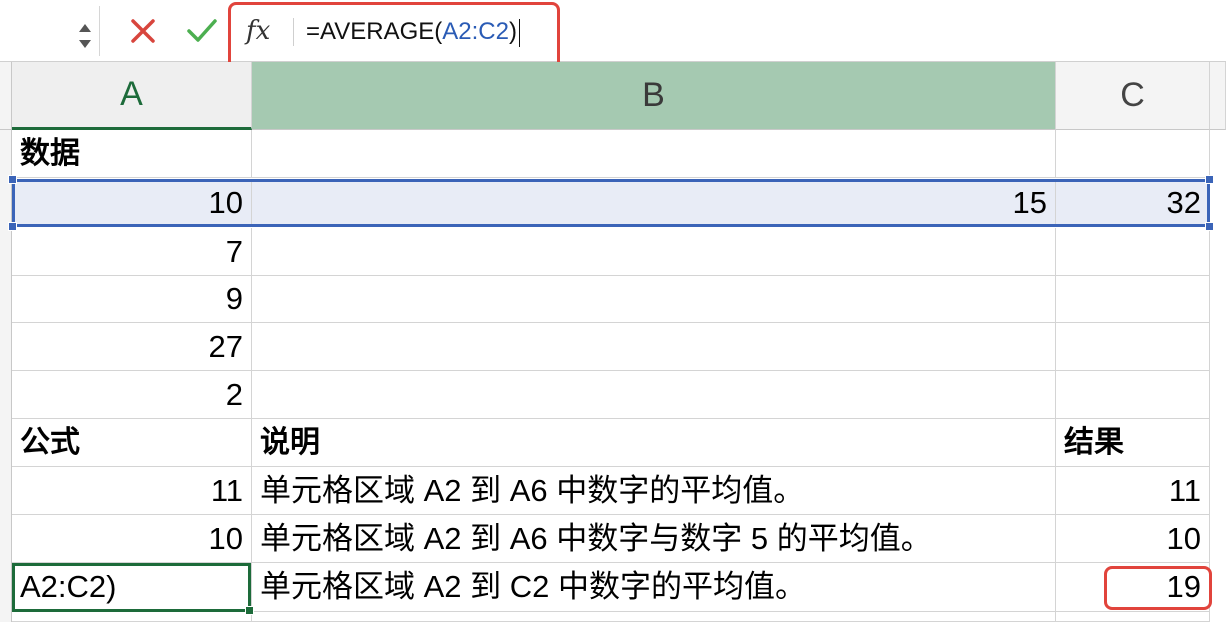  Describe the element at coordinates (654, 252) in the screenshot. I see `cell-b3` at that location.